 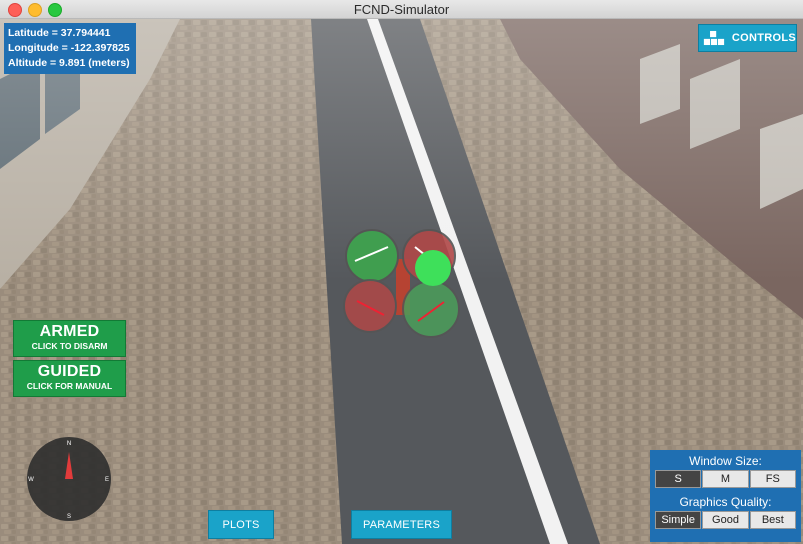 I want to click on parameters-button: PARAMETERS, so click(x=401, y=524).